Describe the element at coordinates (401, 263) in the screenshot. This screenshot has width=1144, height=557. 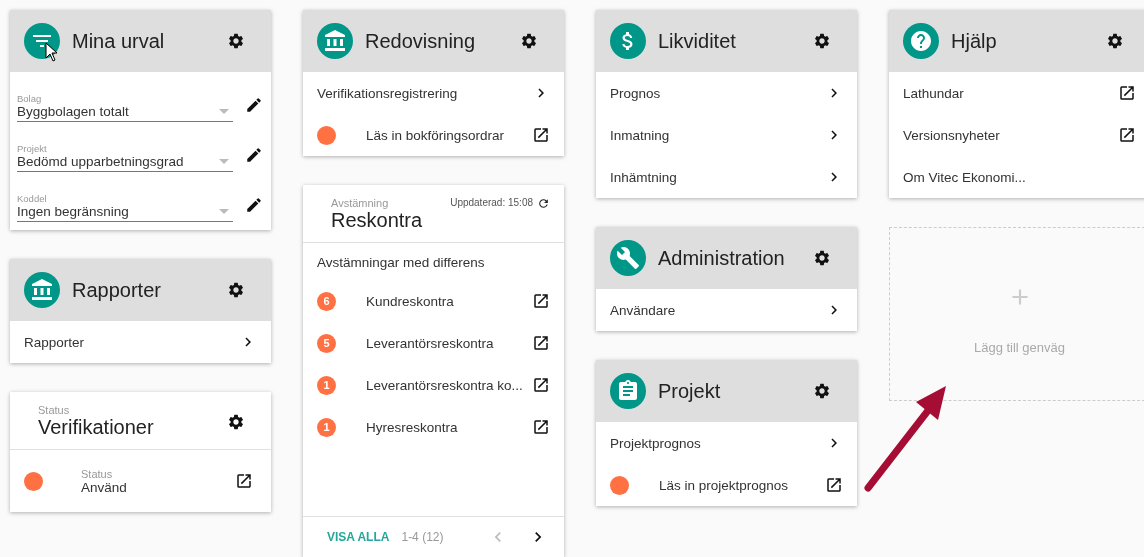
I see `section-title: Avstämningar med differens` at that location.